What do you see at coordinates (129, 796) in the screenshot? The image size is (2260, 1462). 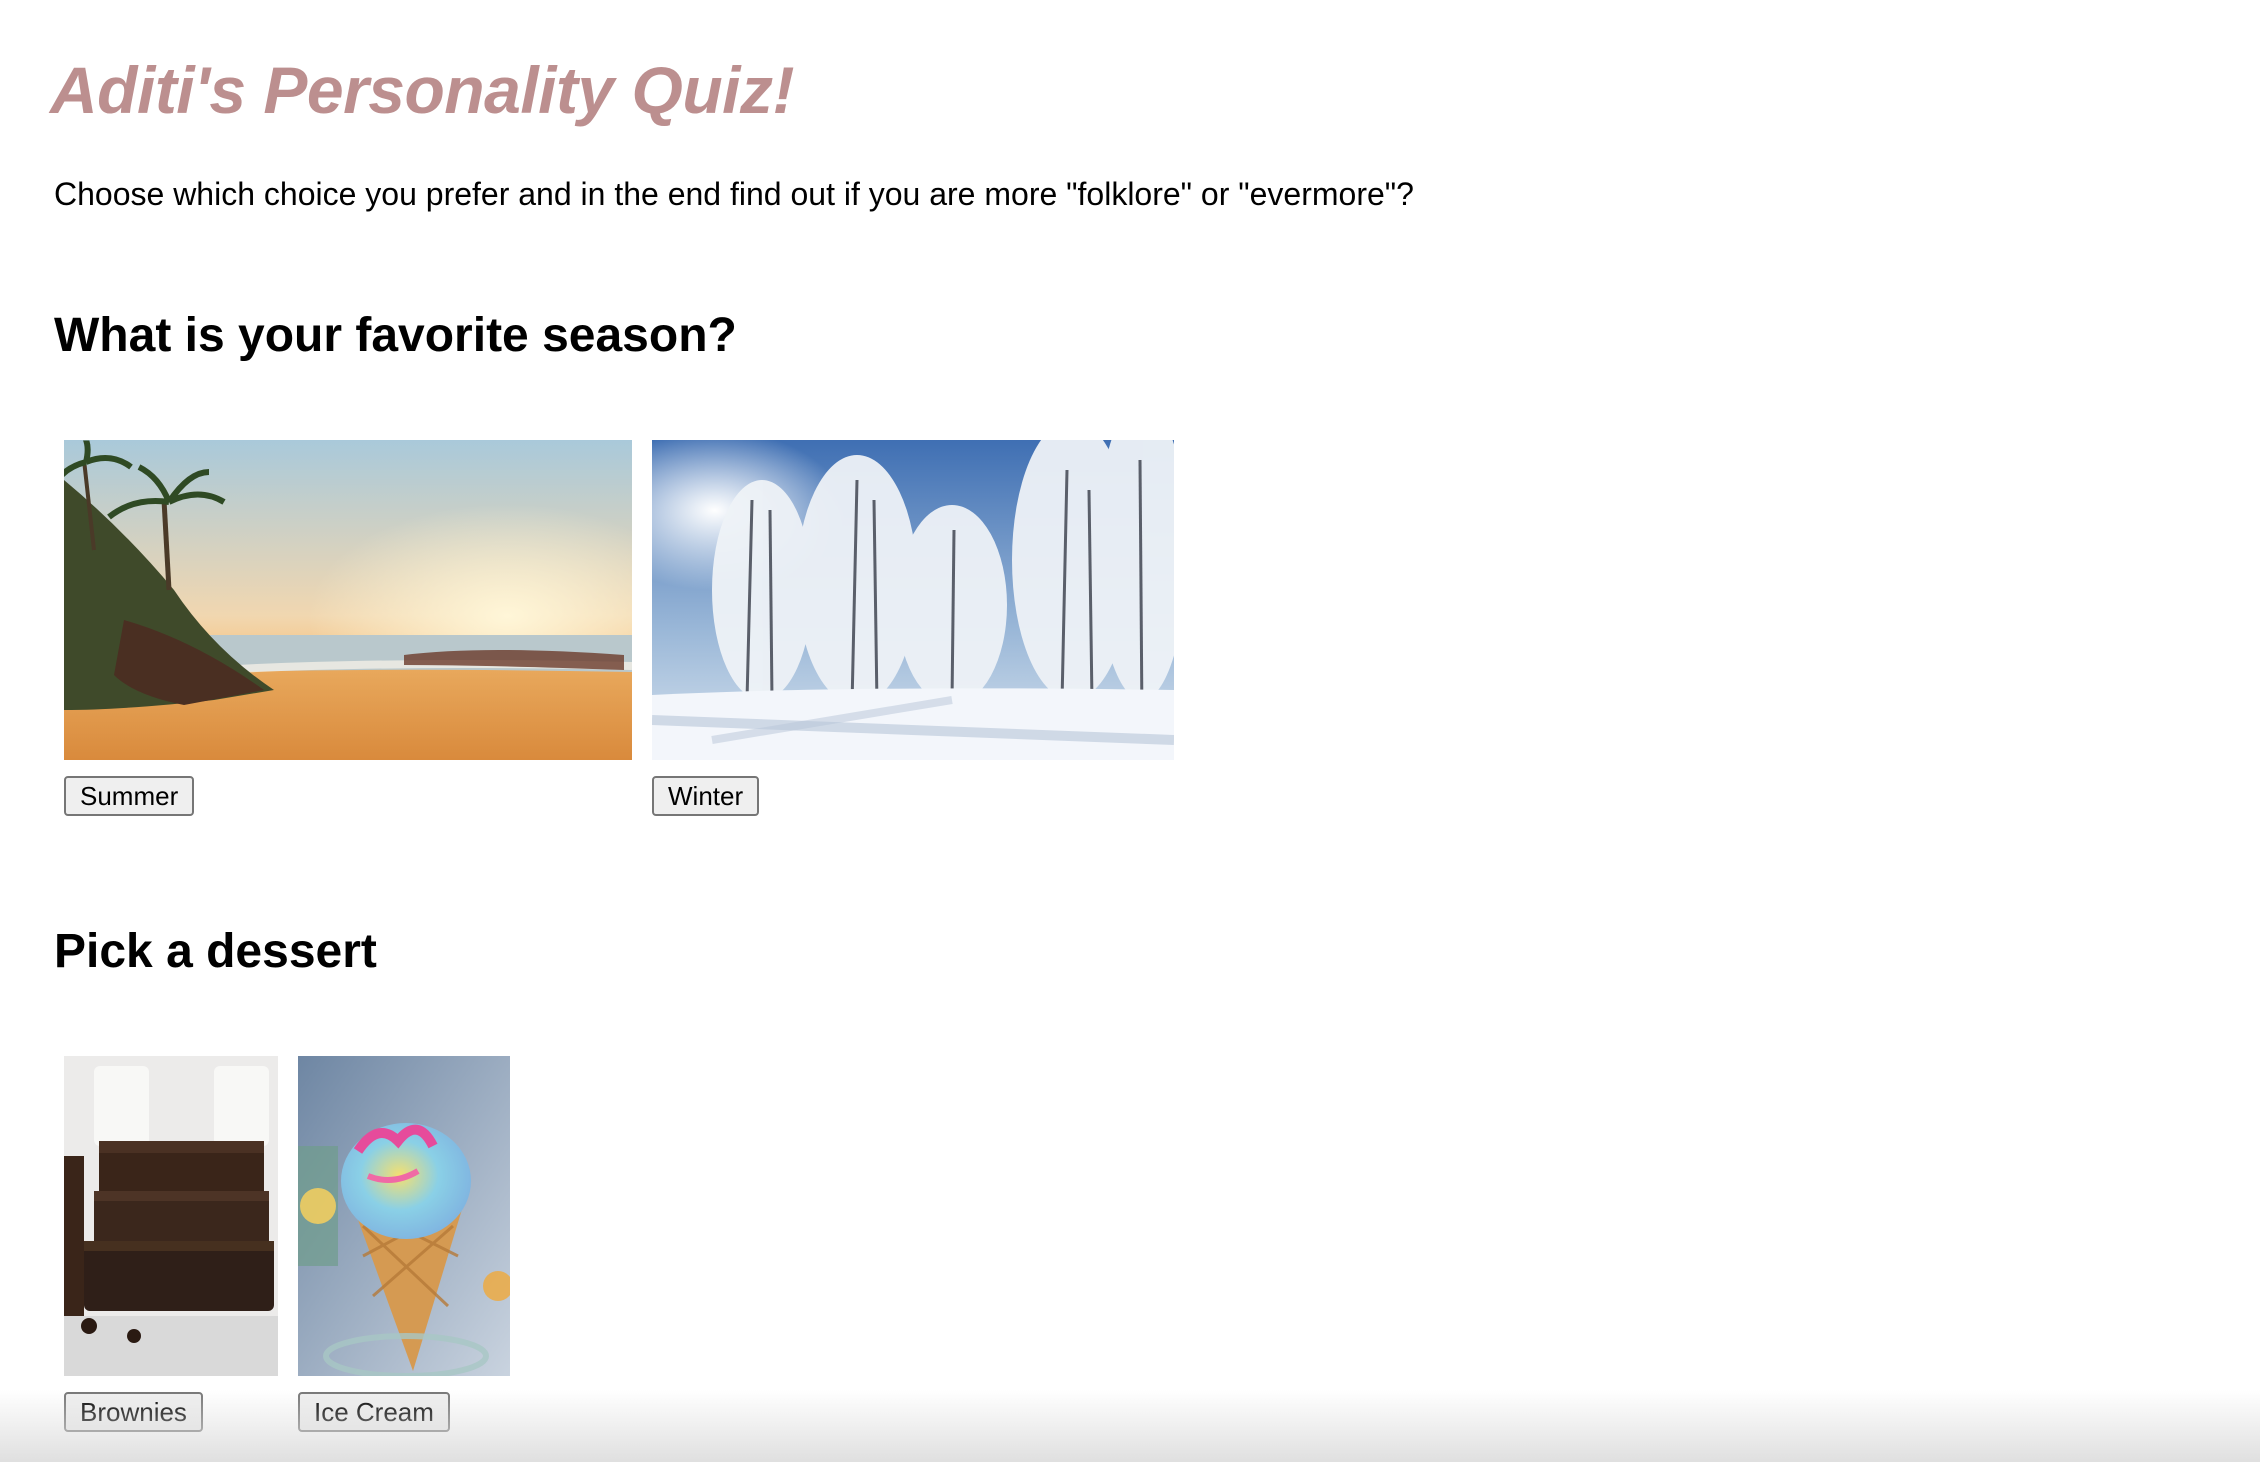 I see `summer-button: Summer` at bounding box center [129, 796].